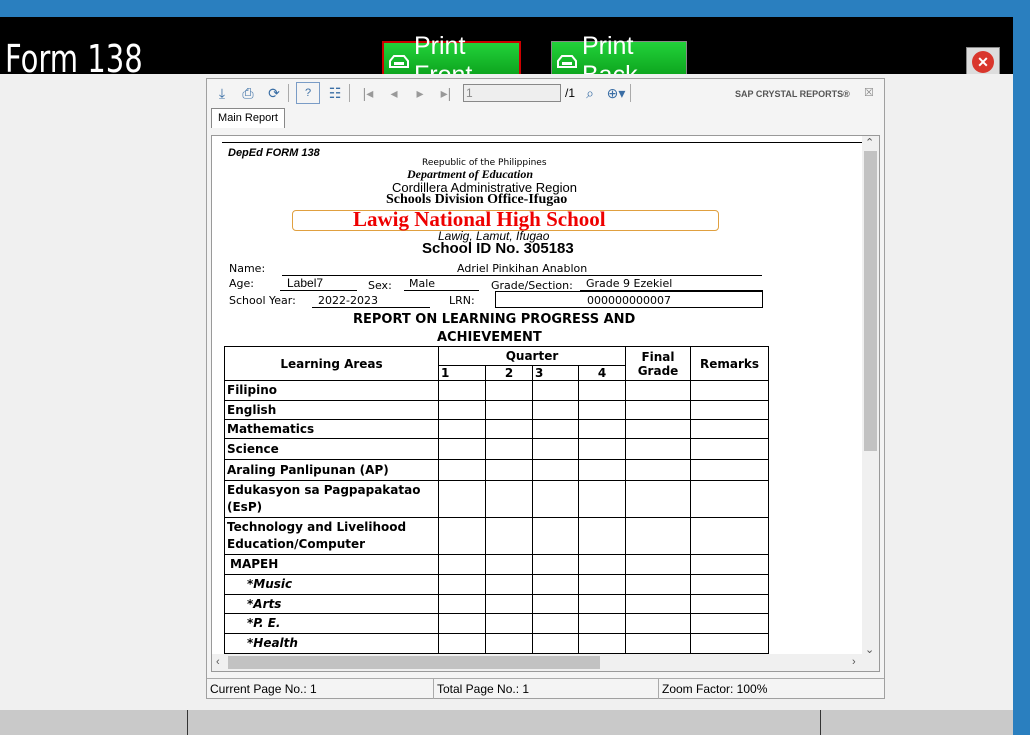 This screenshot has height=735, width=1030. I want to click on horizontal-scrollbar: ‹ ›, so click(545, 662).